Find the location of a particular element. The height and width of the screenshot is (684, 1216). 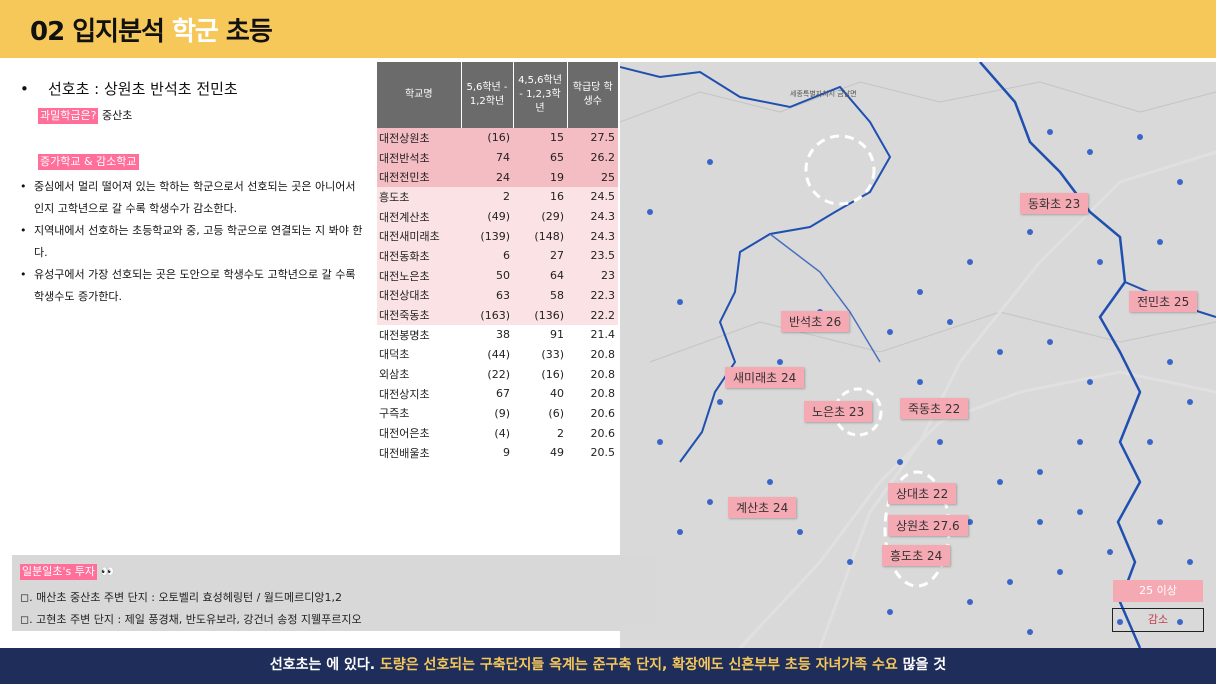

table-row: 흥도초 2 16 24.5 is located at coordinates (497, 197).